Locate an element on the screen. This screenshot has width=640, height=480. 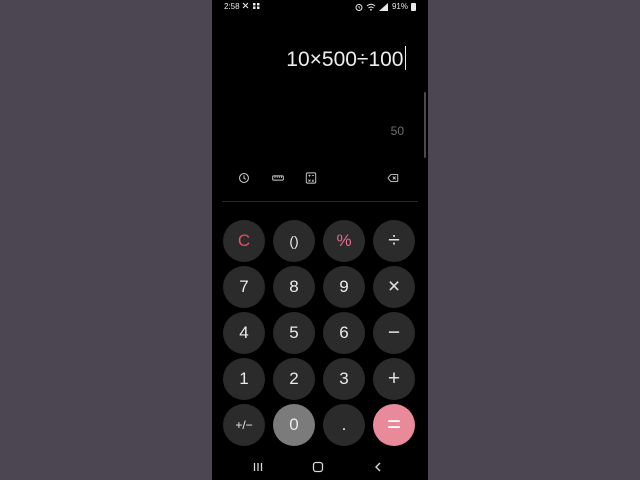
battery-icon is located at coordinates (413, 6).